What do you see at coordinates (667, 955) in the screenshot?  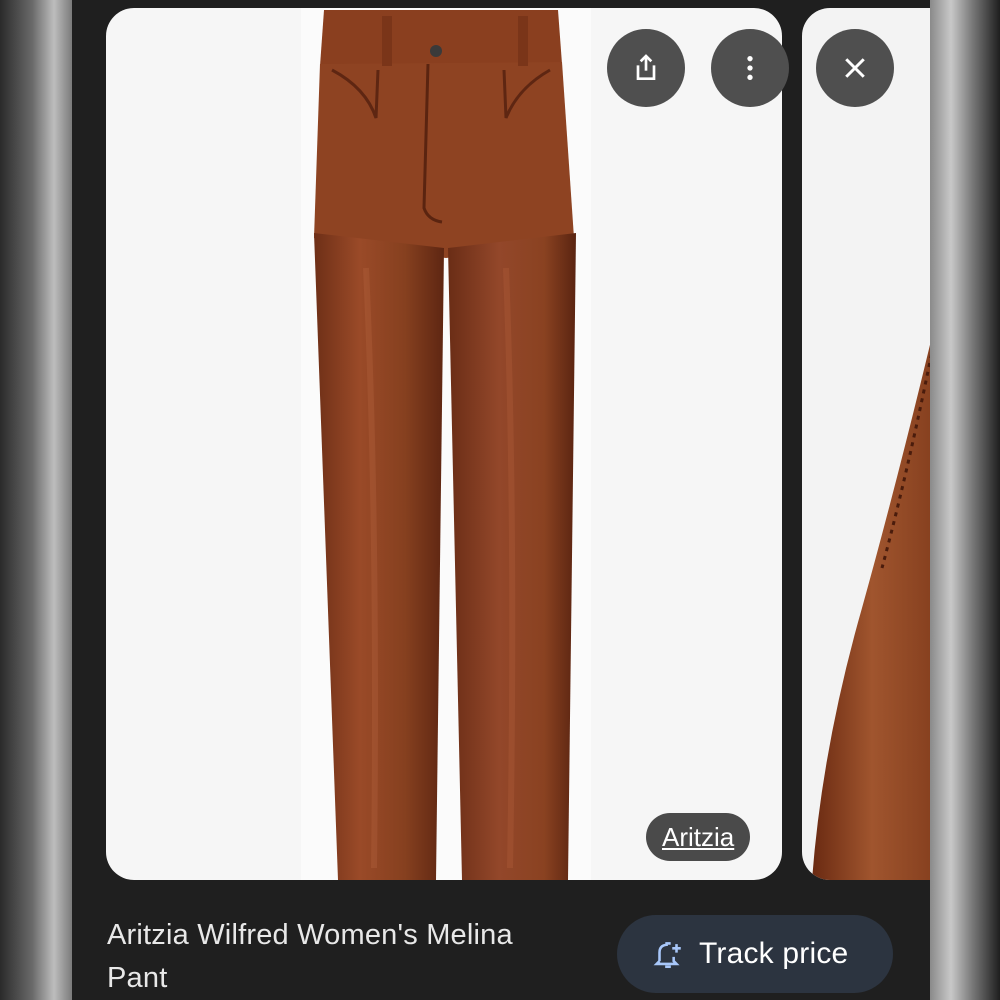 I see `bell-plus-icon` at bounding box center [667, 955].